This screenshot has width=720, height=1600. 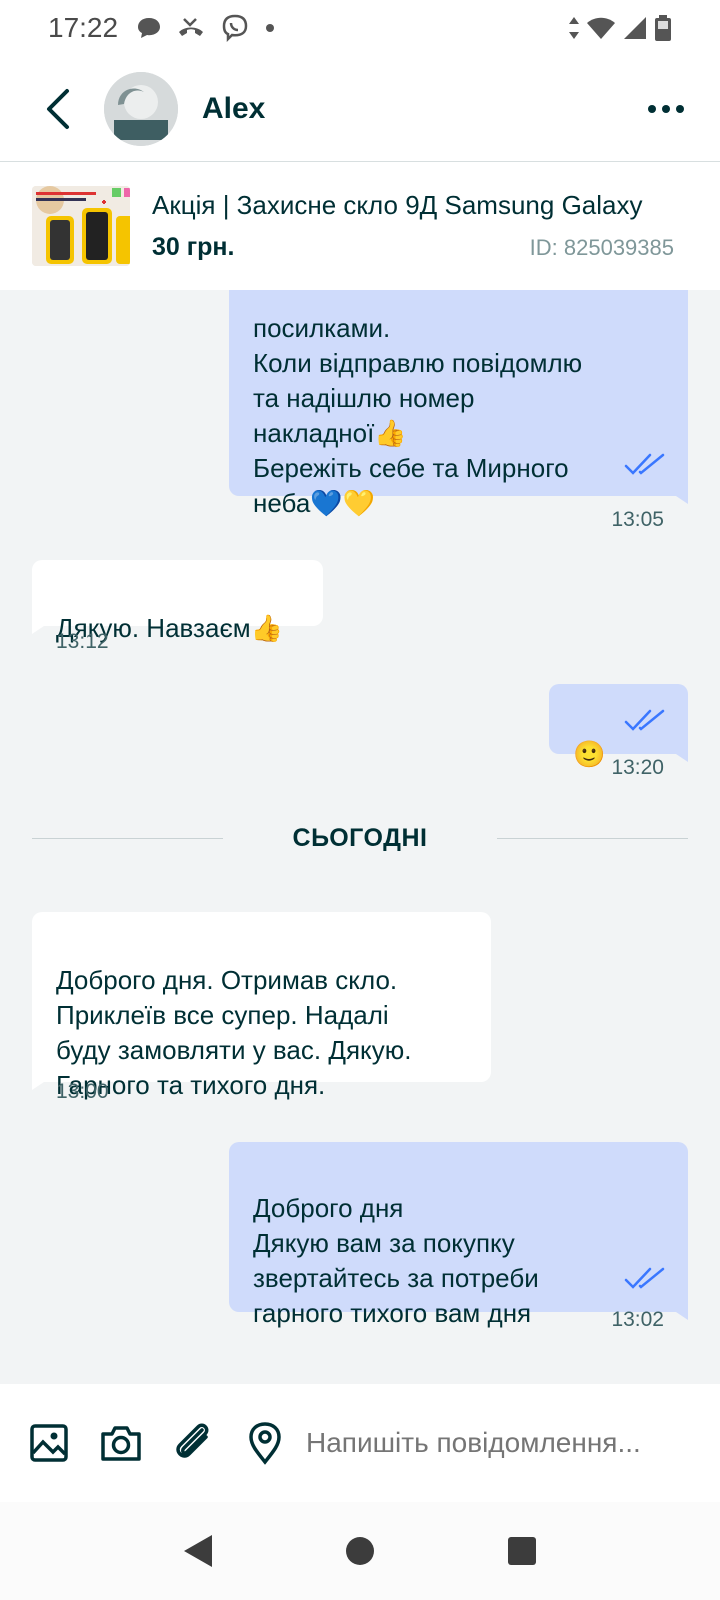 I want to click on user-avatar-icon, so click(x=141, y=108).